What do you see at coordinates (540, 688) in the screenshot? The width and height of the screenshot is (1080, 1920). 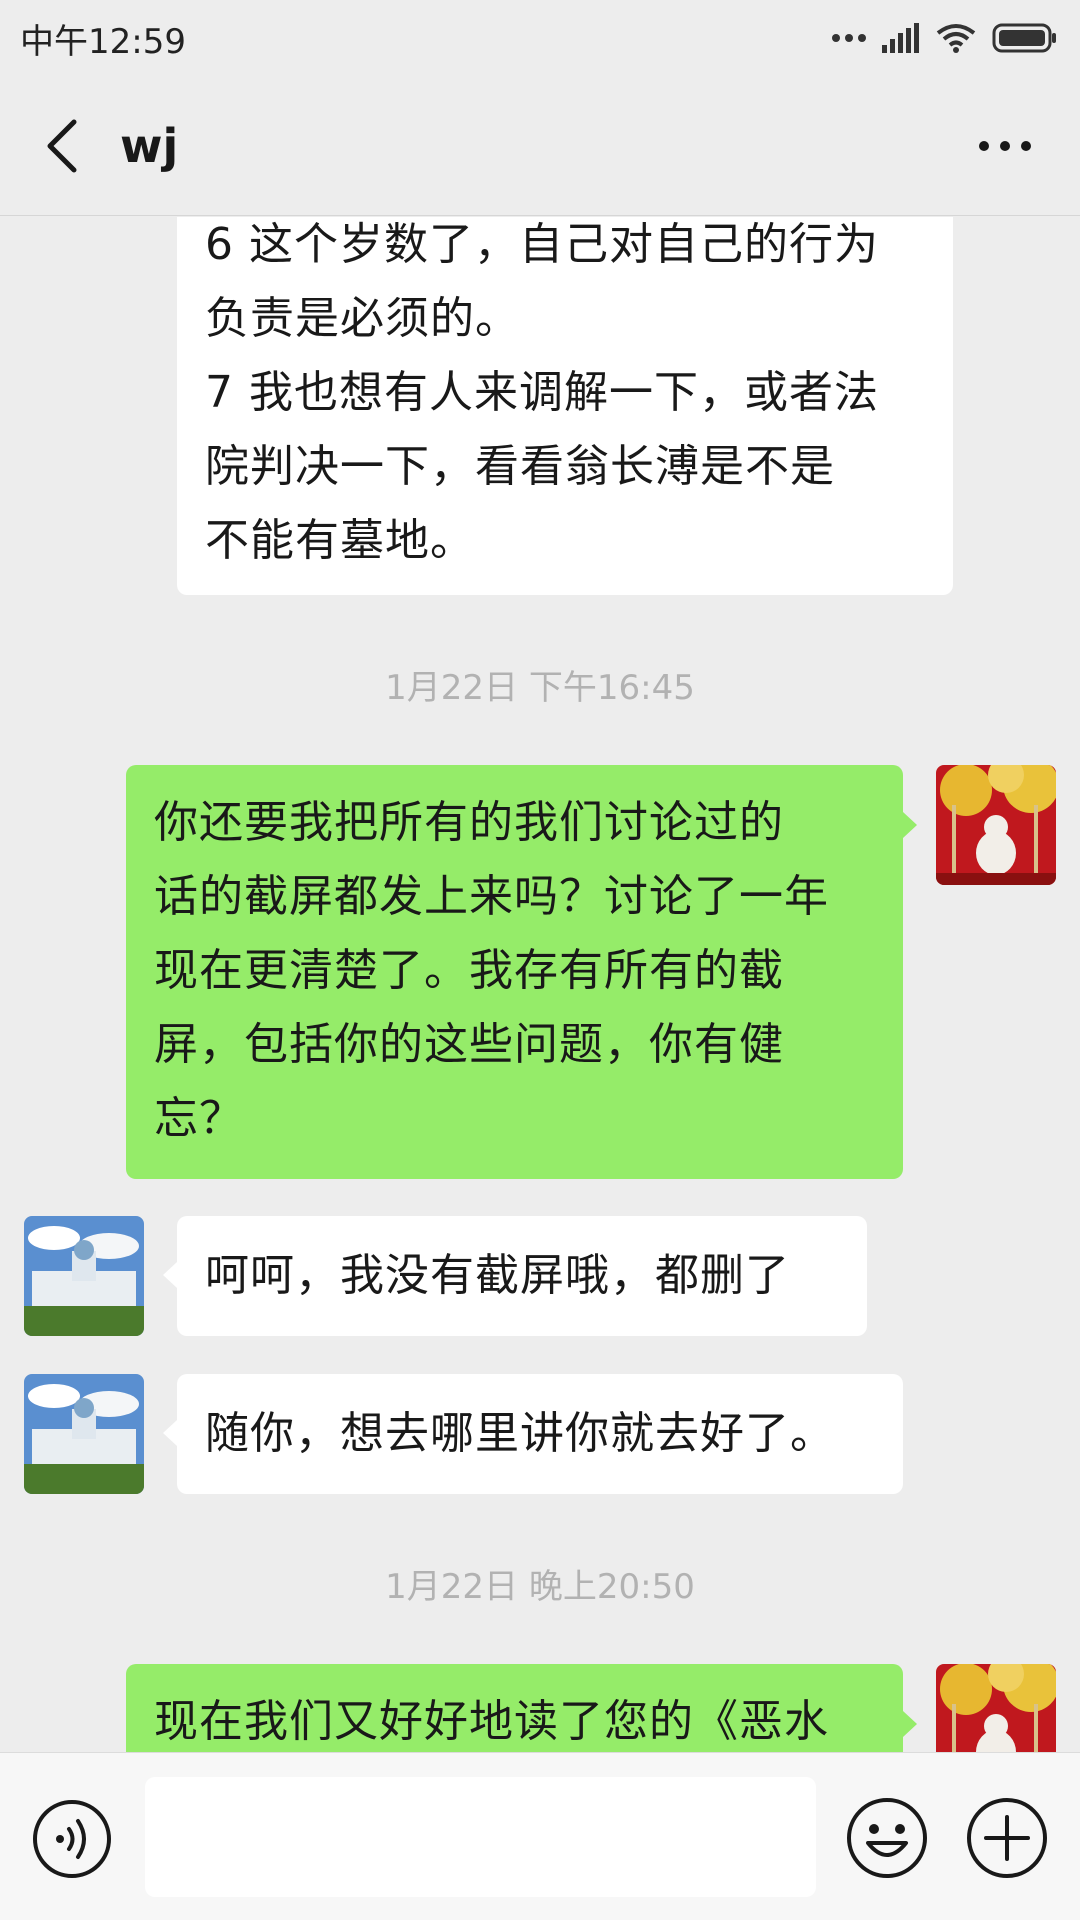 I see `message-timestamp: 1月22日 下午16:45` at bounding box center [540, 688].